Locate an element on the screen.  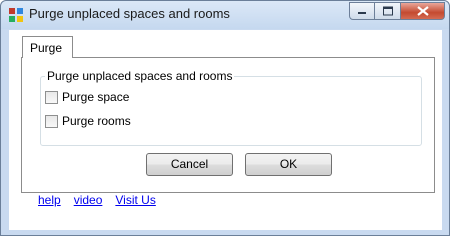
purge-rooms-checkbox is located at coordinates (51, 121).